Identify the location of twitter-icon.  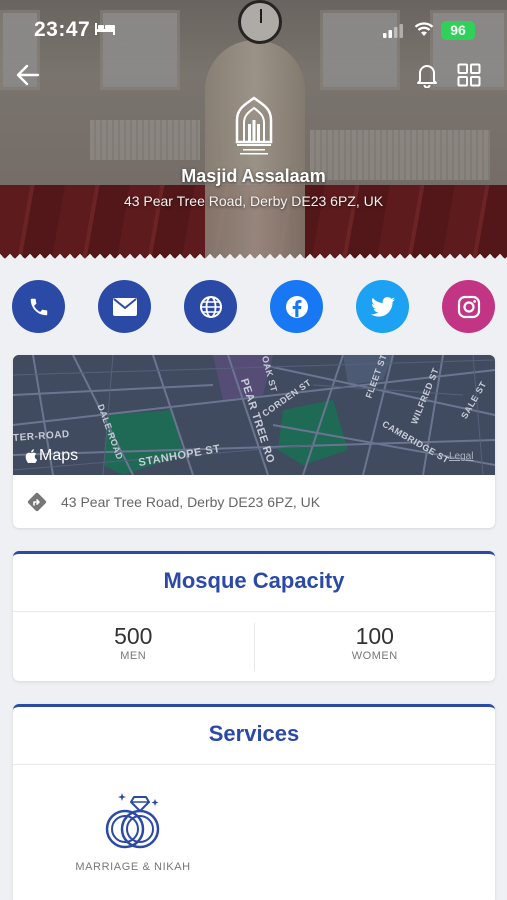
(382, 306).